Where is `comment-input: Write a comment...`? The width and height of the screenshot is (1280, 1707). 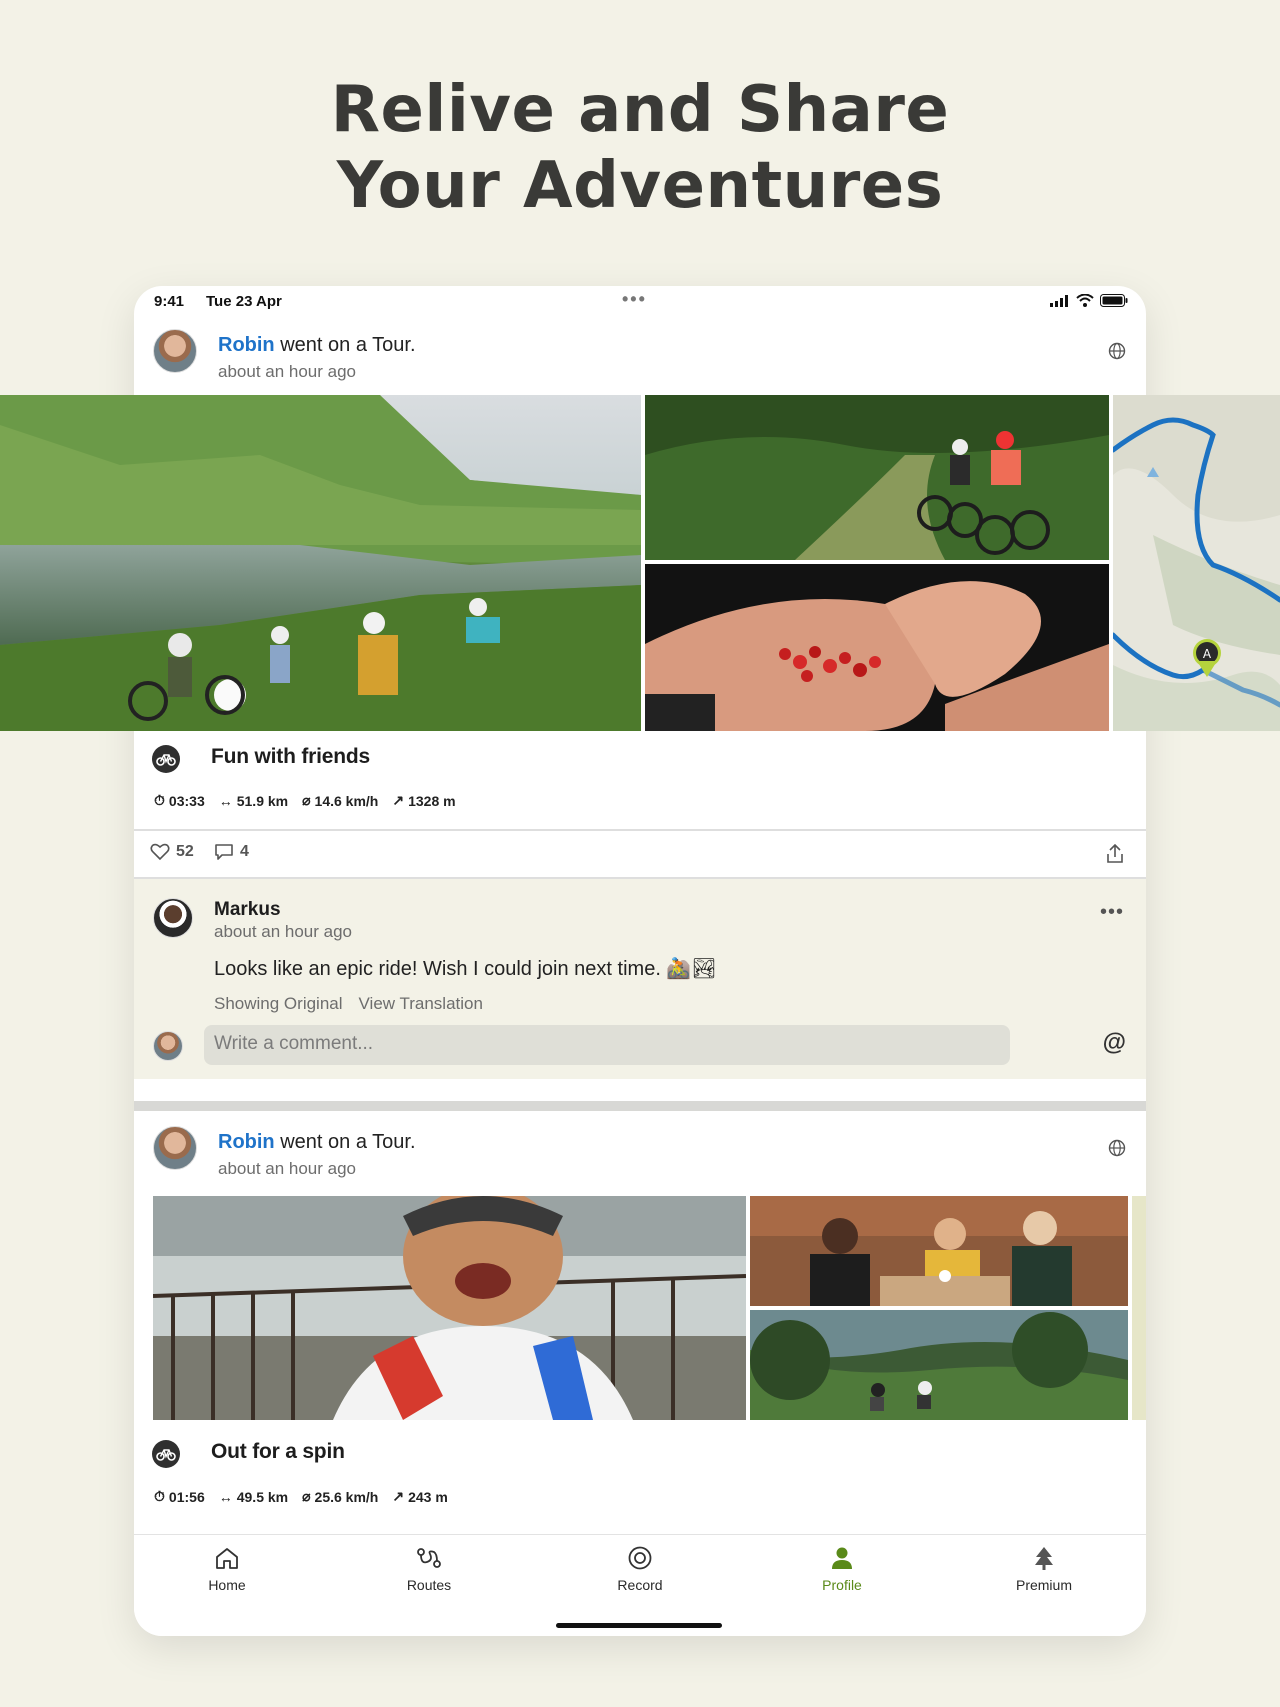
comment-input: Write a comment... is located at coordinates (607, 1045).